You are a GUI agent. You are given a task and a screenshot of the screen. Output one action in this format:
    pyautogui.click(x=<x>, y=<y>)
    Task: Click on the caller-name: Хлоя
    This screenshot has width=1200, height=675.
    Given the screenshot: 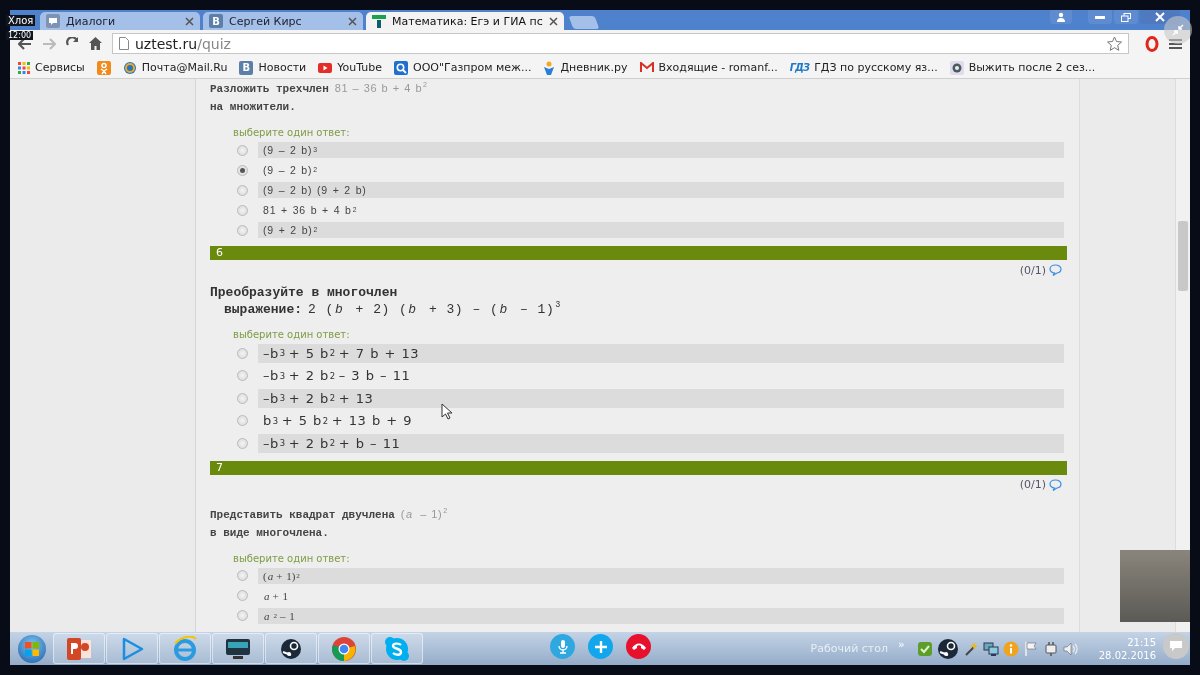 What is the action you would take?
    pyautogui.click(x=21, y=20)
    